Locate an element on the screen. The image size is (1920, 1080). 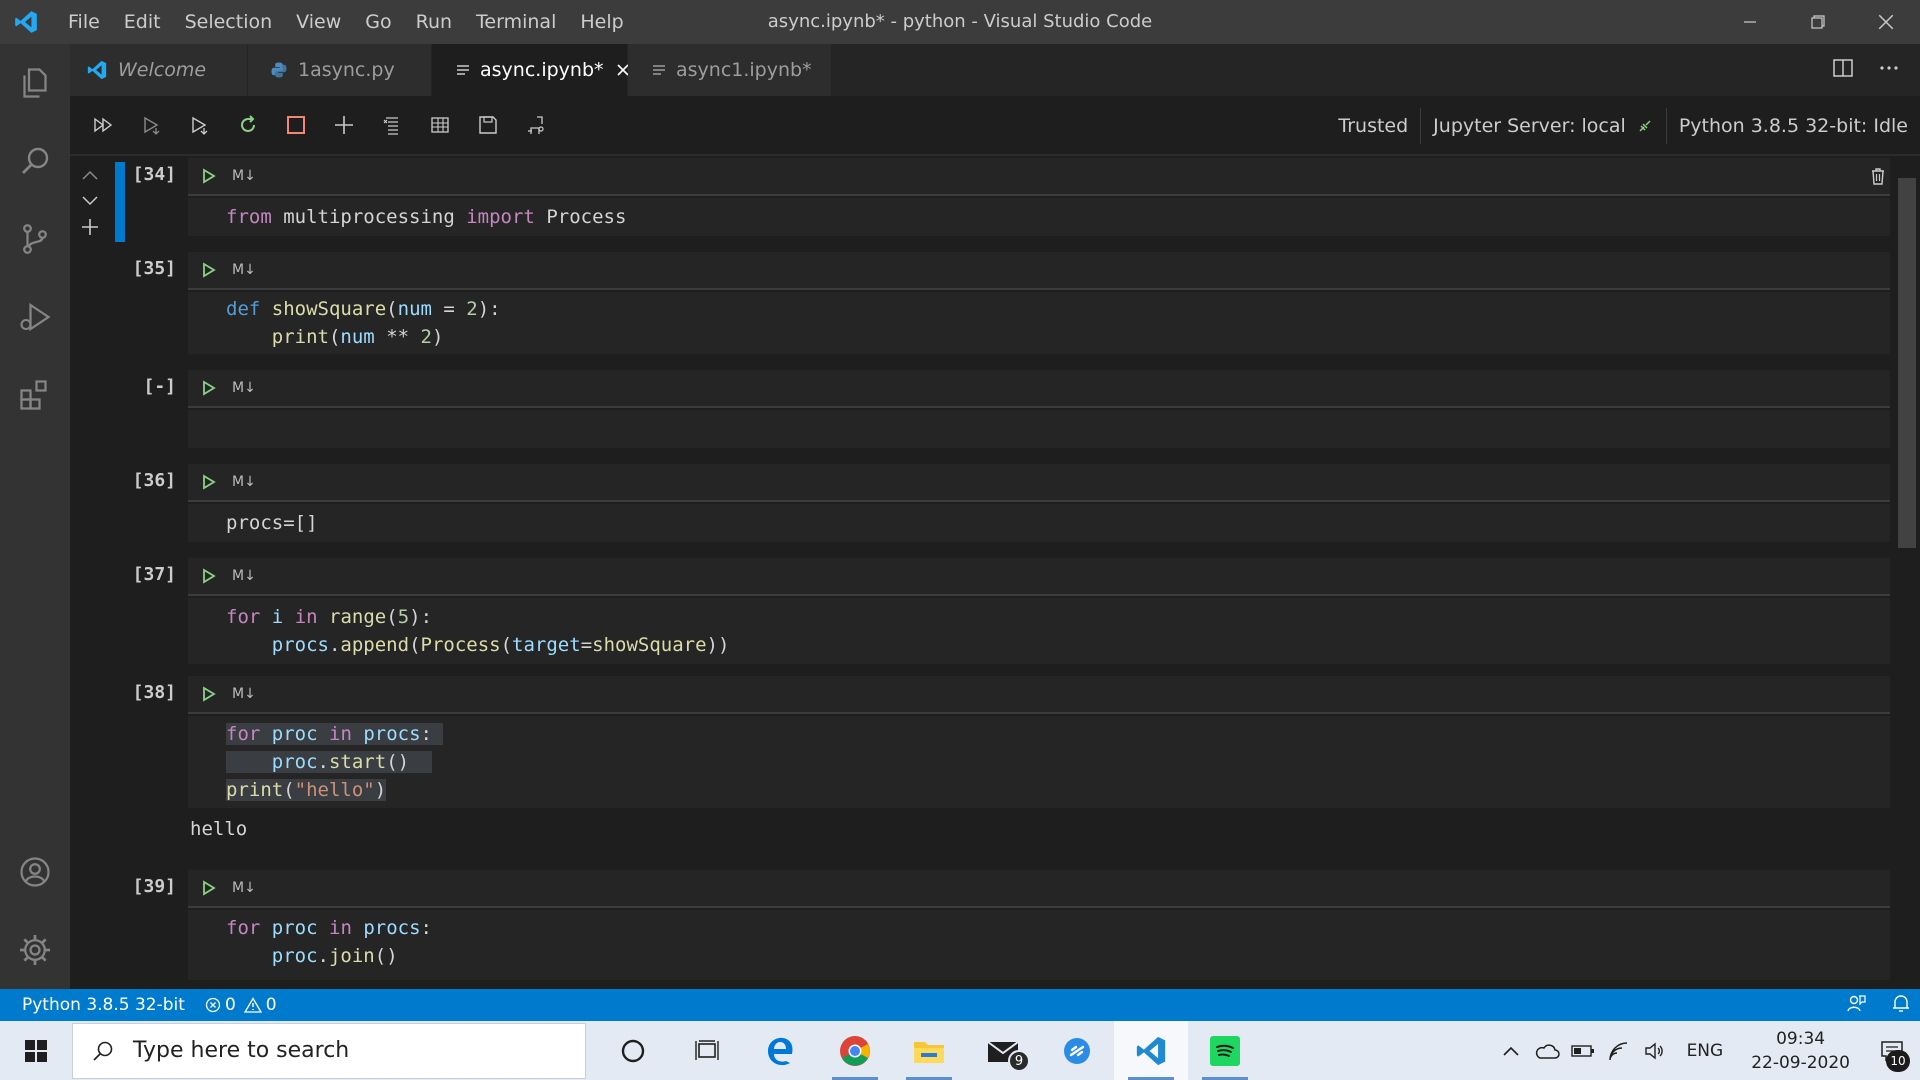
clock: 09:34 22-09-2020 is located at coordinates (1800, 1051).